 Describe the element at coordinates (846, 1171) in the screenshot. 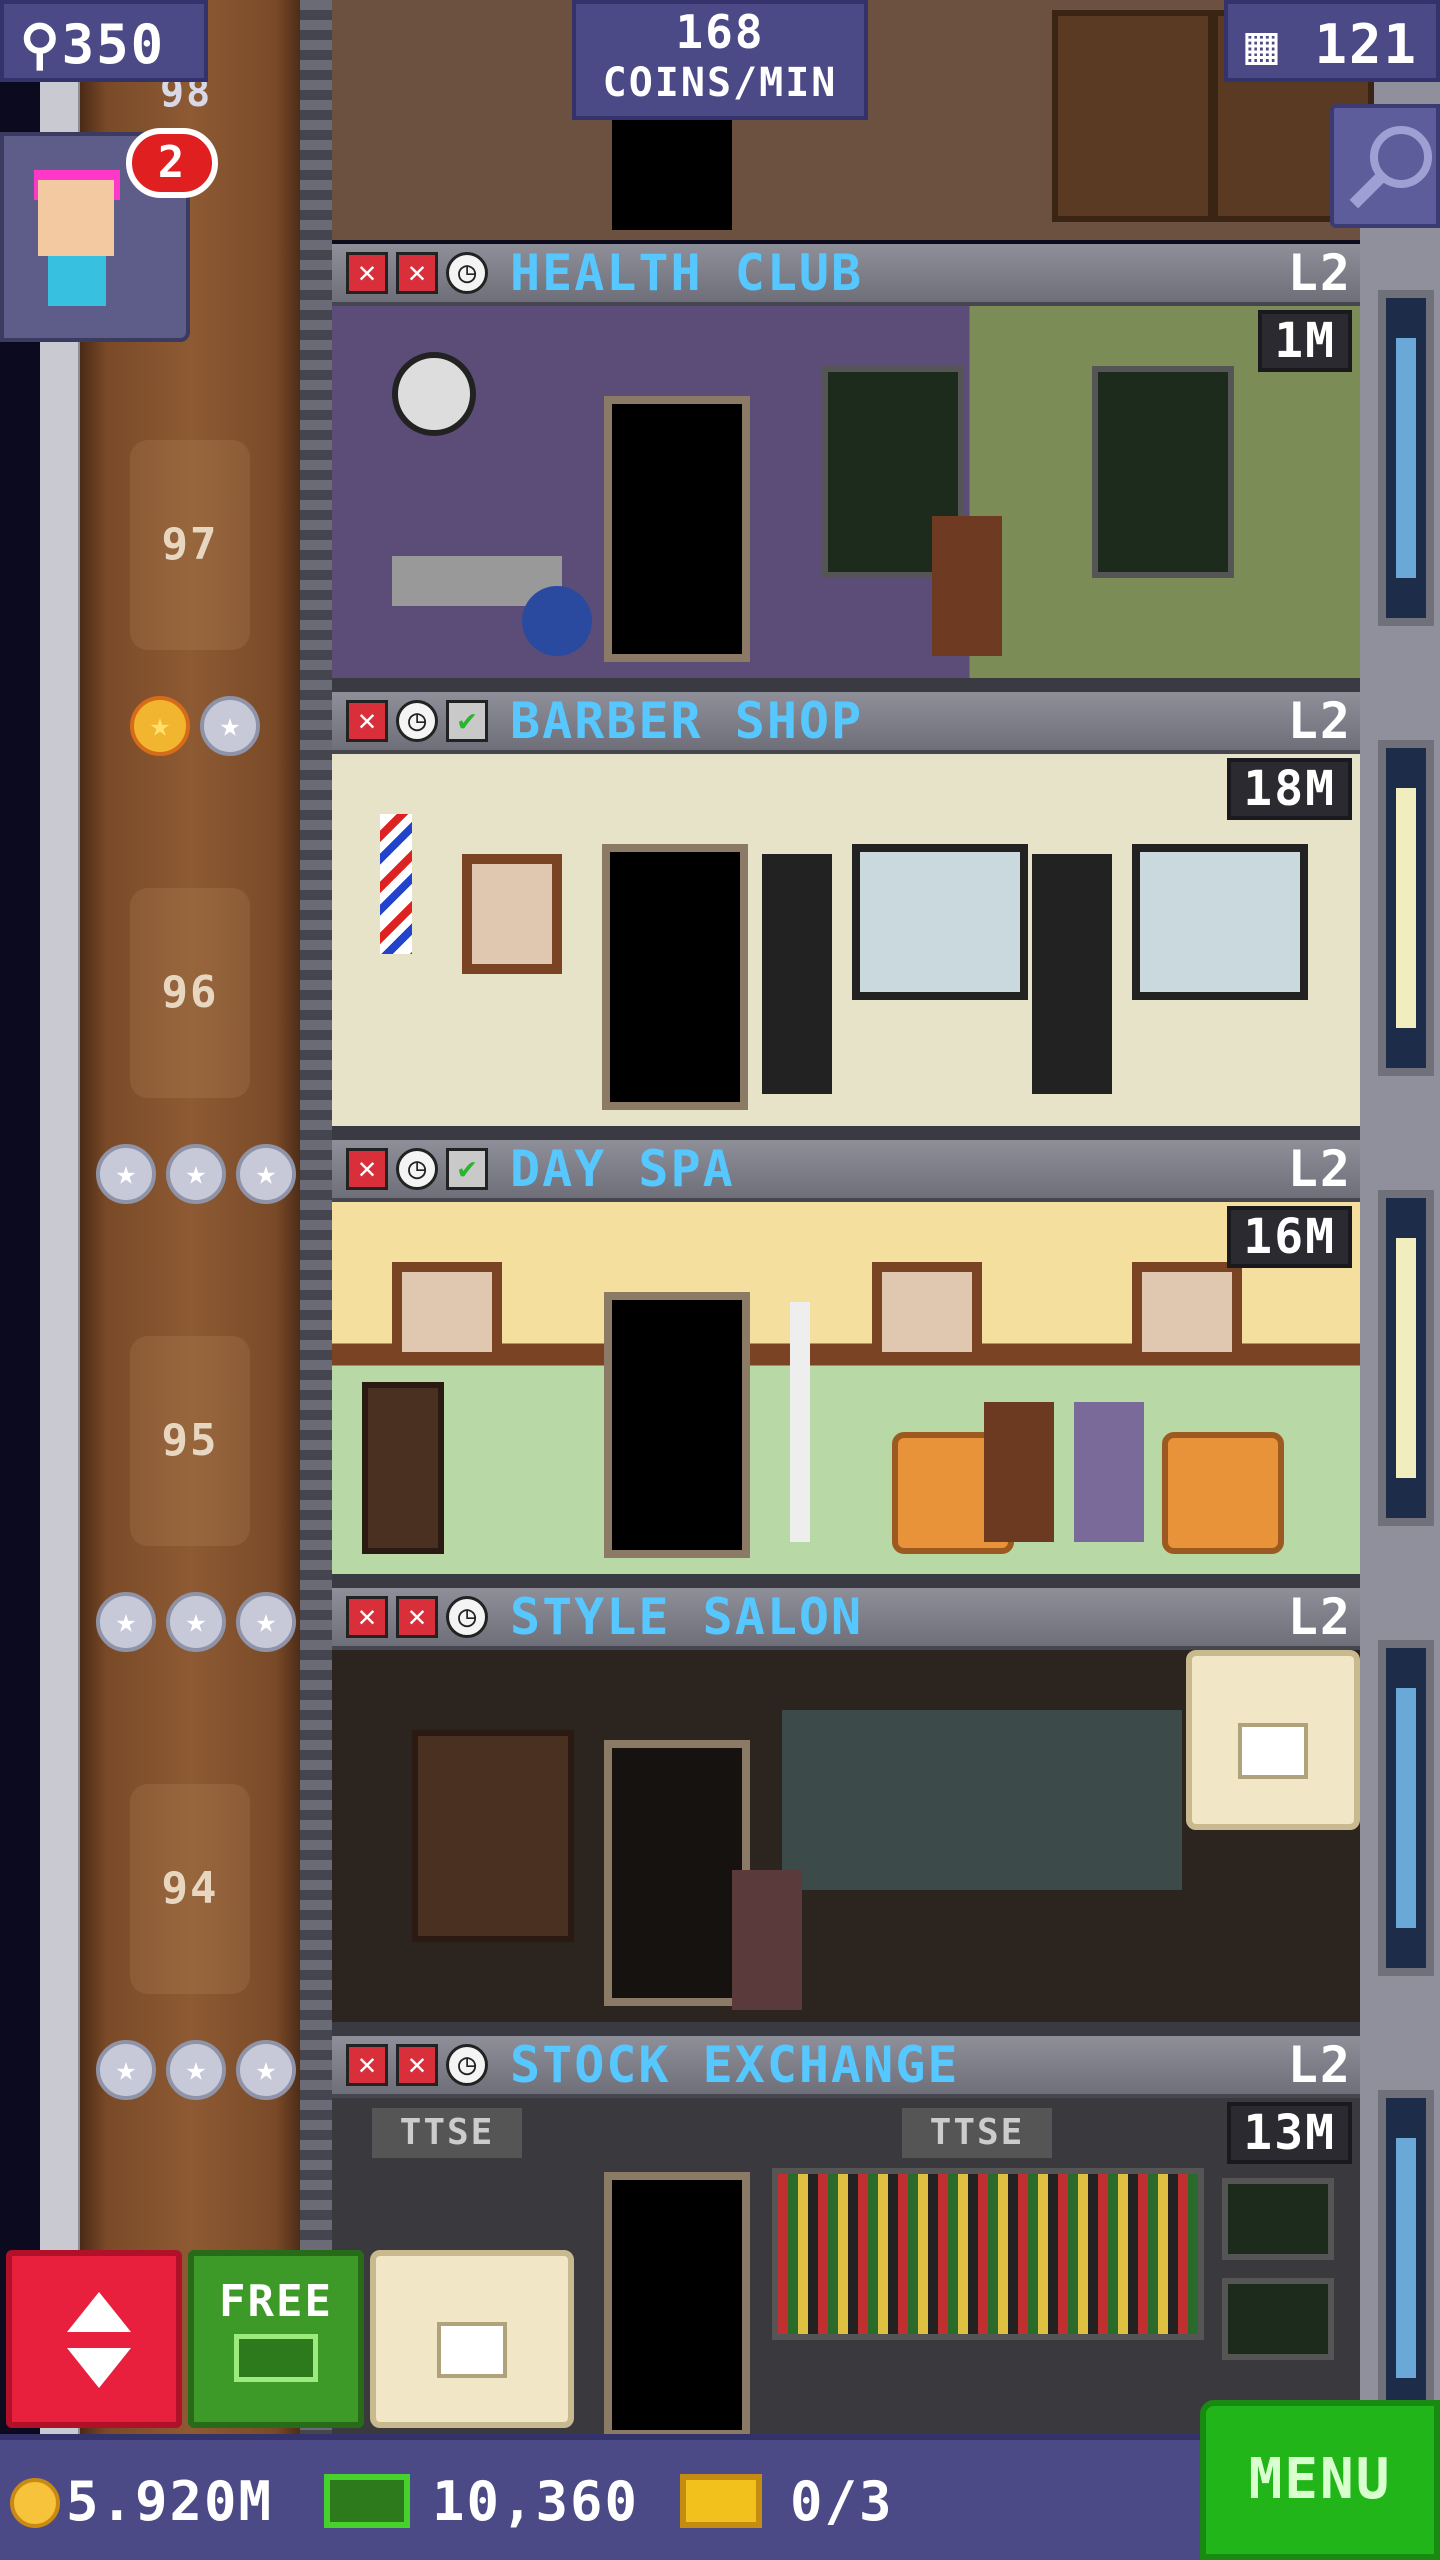

I see `floor-header: ✕ ◷ ✔ DAY SPA L2` at that location.